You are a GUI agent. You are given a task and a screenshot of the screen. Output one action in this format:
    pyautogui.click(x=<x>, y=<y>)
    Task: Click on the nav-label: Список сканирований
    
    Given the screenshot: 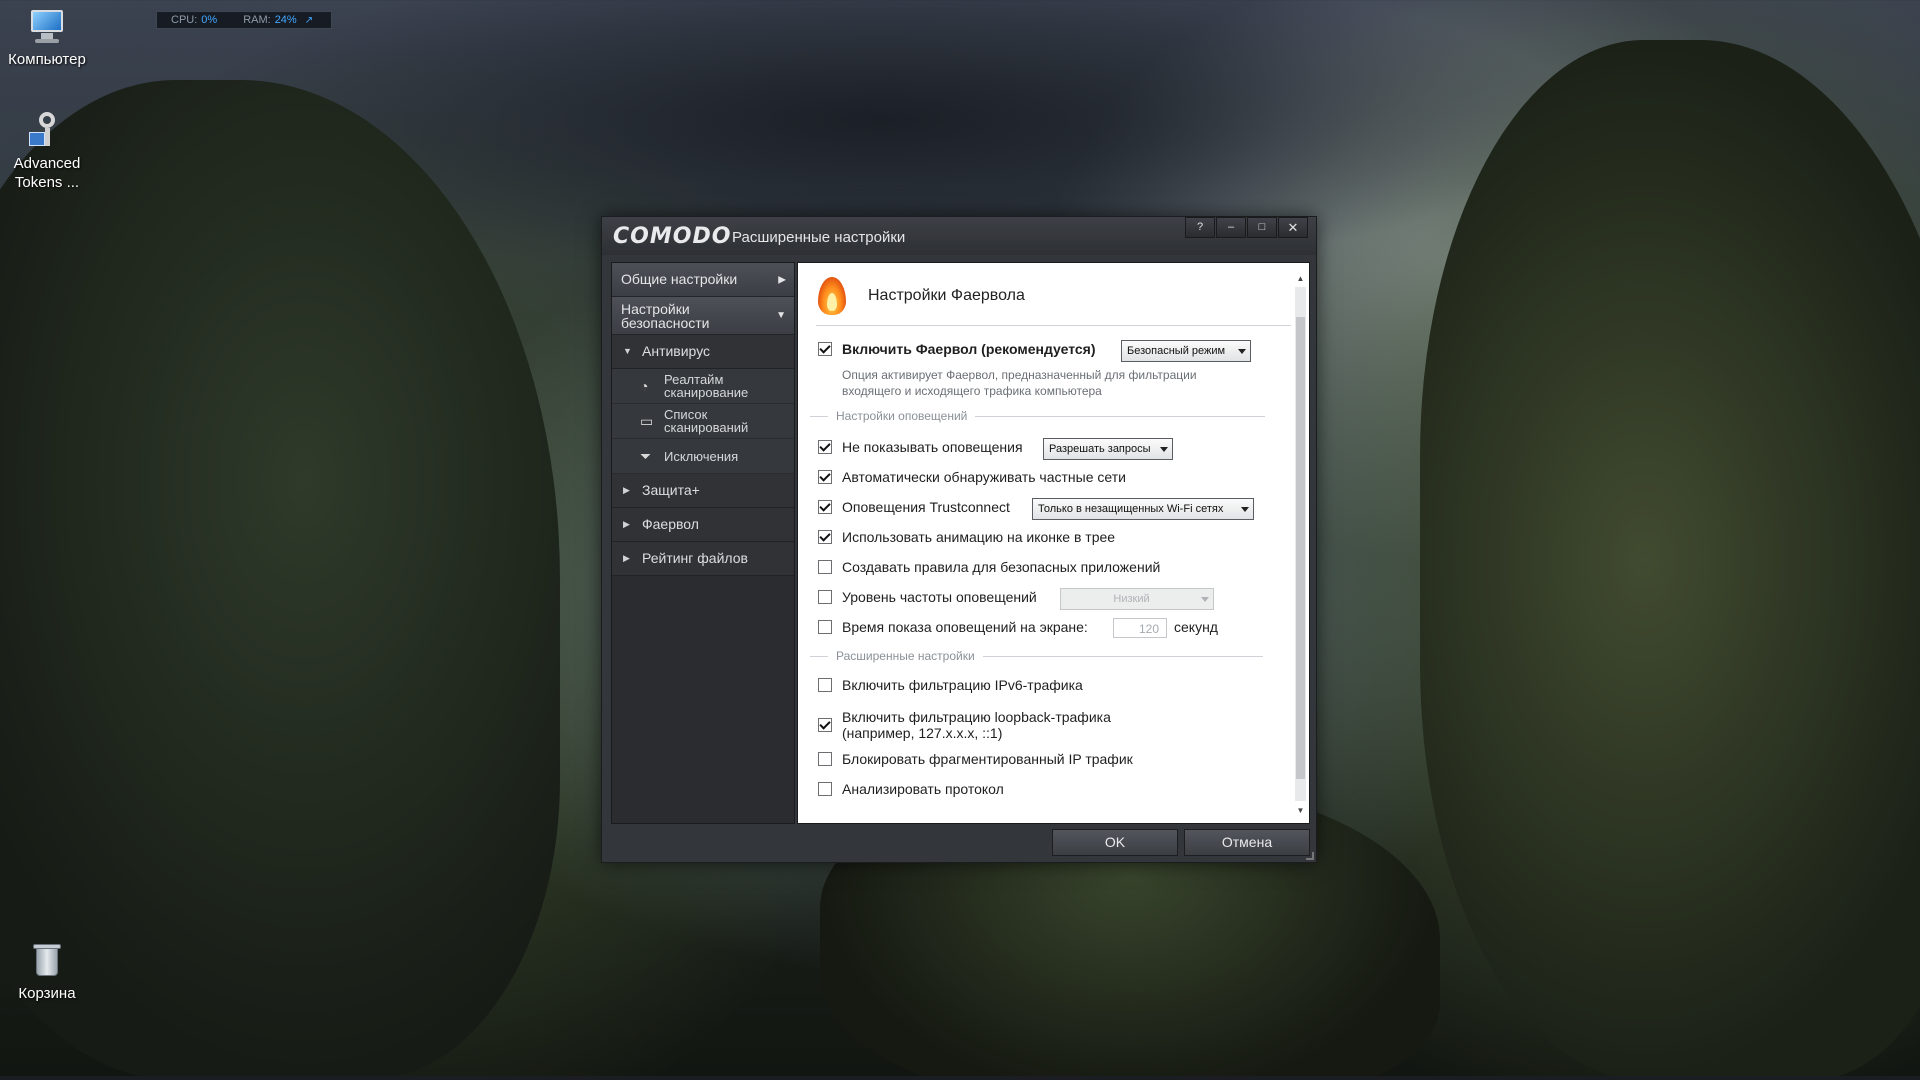 What is the action you would take?
    pyautogui.click(x=706, y=421)
    